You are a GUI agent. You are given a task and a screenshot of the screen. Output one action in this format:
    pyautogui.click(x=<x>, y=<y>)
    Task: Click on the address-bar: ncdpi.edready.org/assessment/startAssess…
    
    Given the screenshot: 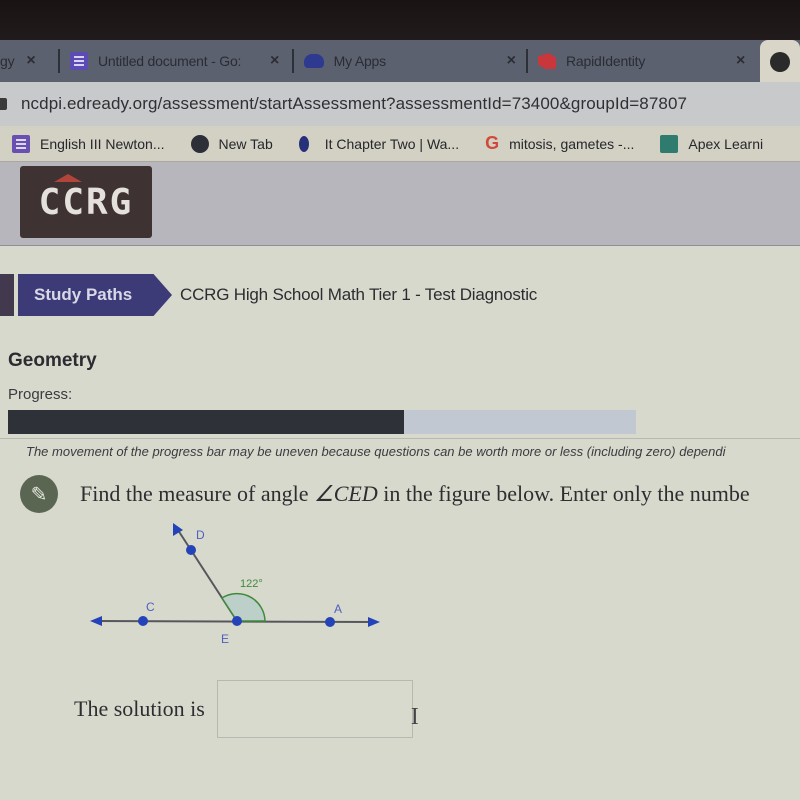 What is the action you would take?
    pyautogui.click(x=400, y=104)
    